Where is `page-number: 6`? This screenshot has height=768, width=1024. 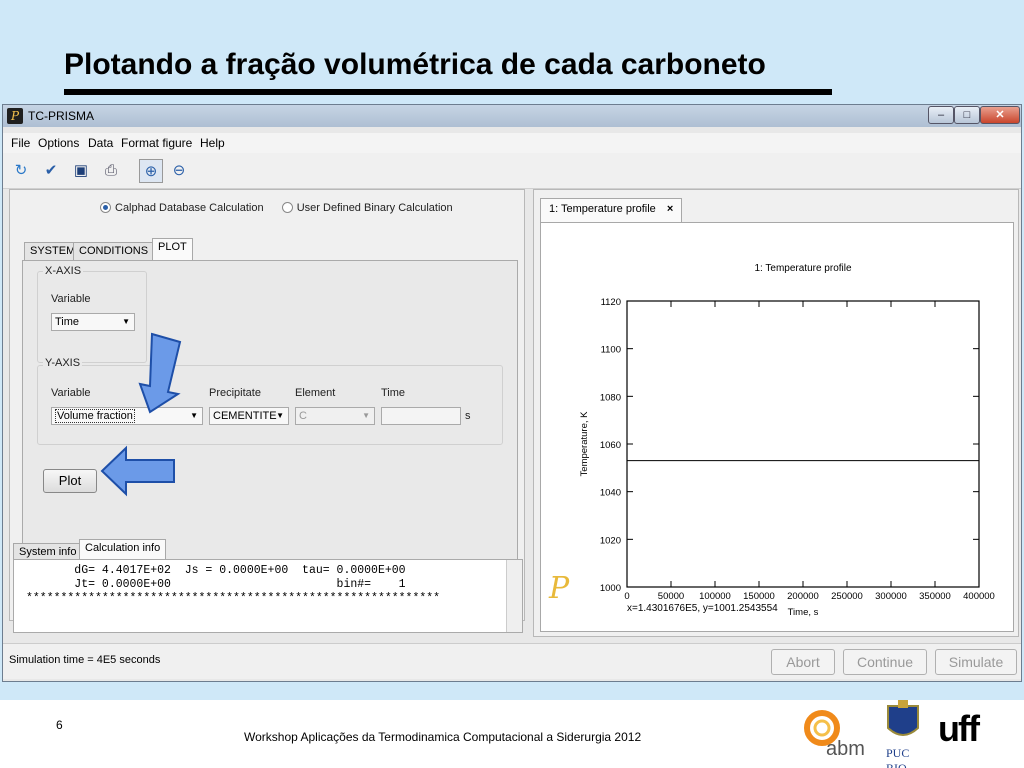 page-number: 6 is located at coordinates (59, 725).